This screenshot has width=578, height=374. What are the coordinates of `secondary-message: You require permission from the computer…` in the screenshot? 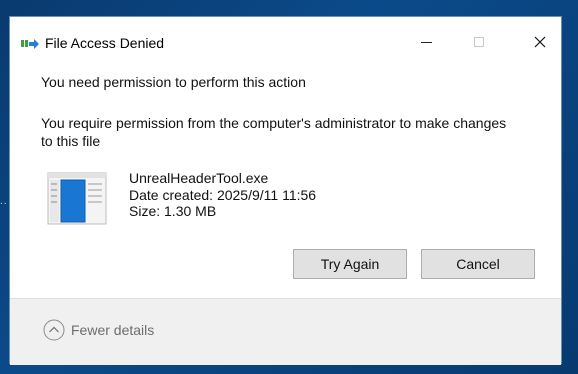 It's located at (274, 132).